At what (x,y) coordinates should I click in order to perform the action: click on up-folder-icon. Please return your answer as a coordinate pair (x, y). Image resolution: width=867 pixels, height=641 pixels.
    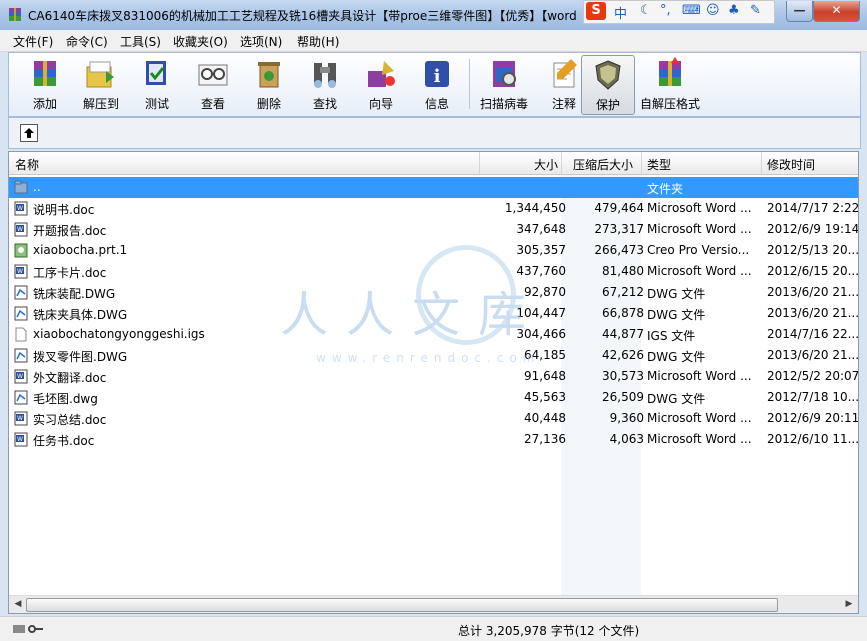
    Looking at the image, I should click on (29, 133).